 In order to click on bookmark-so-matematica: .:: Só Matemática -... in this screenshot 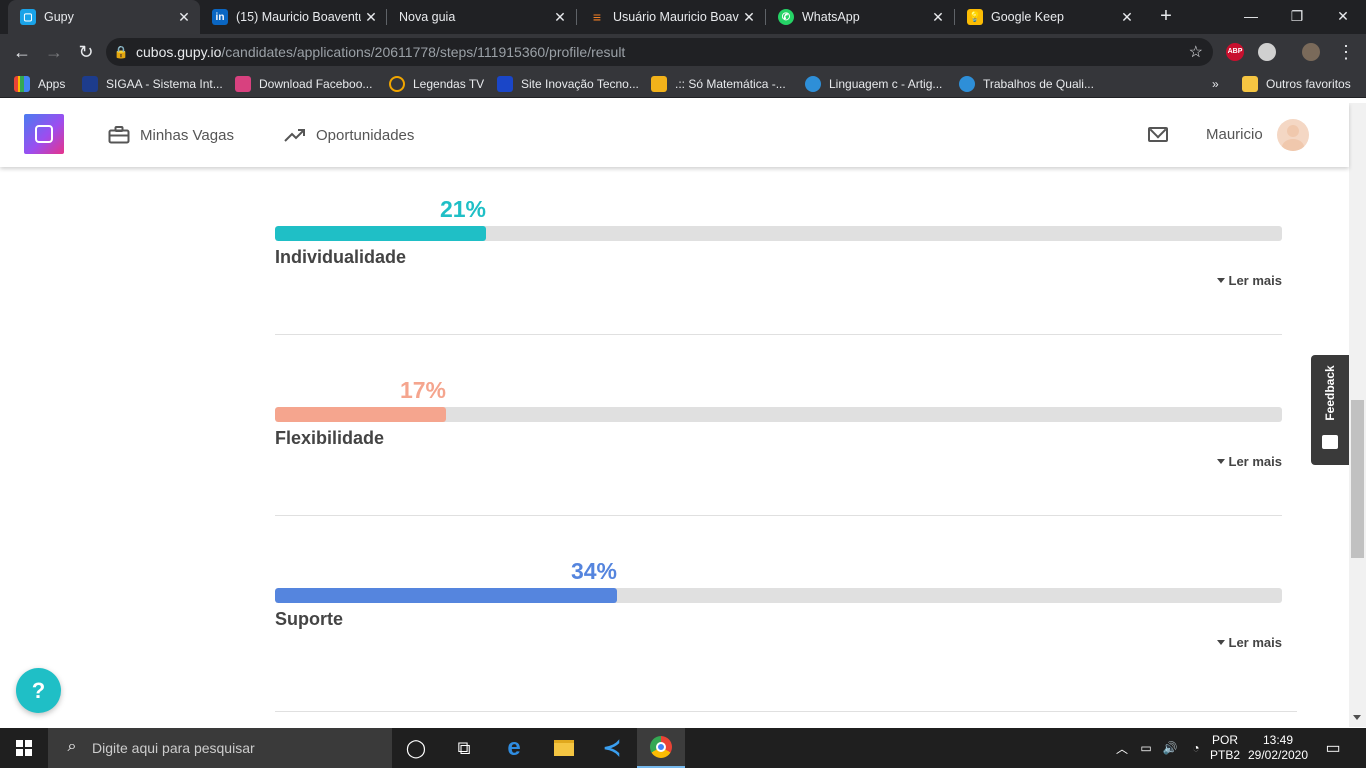, I will do `click(718, 84)`.